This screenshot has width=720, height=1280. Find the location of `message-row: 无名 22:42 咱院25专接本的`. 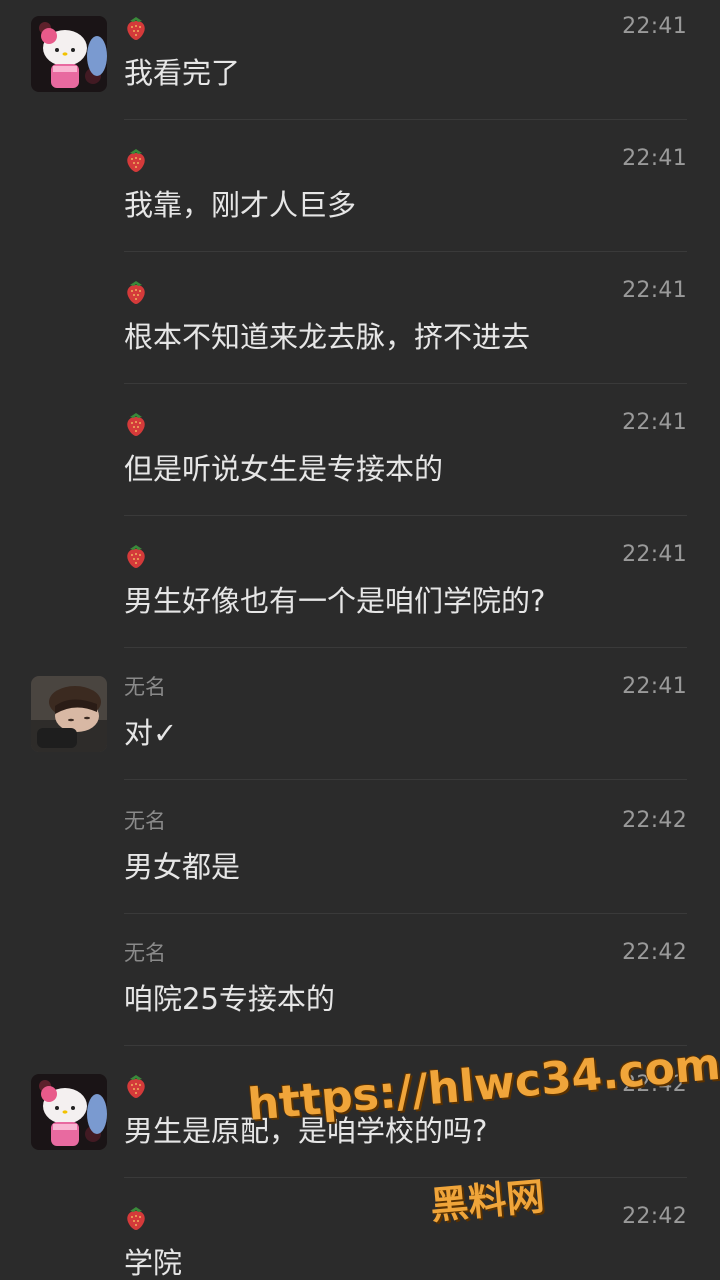

message-row: 无名 22:42 咱院25专接本的 is located at coordinates (360, 986).